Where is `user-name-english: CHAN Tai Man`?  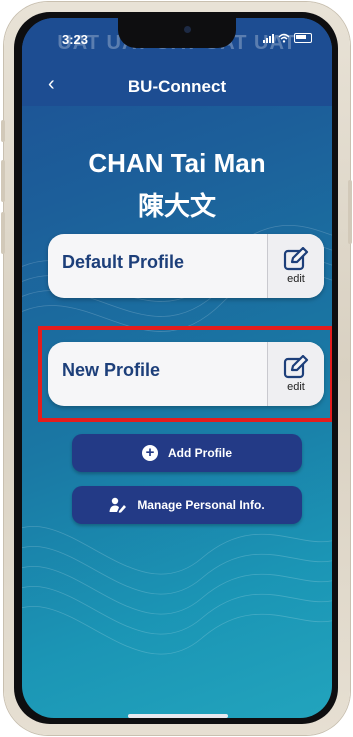 user-name-english: CHAN Tai Man is located at coordinates (177, 163).